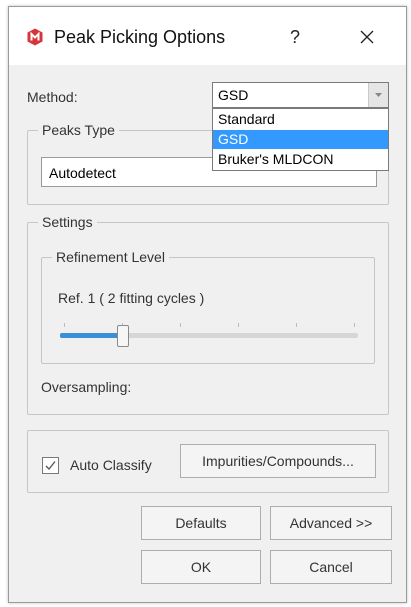 This screenshot has height=607, width=411. I want to click on close-button, so click(367, 37).